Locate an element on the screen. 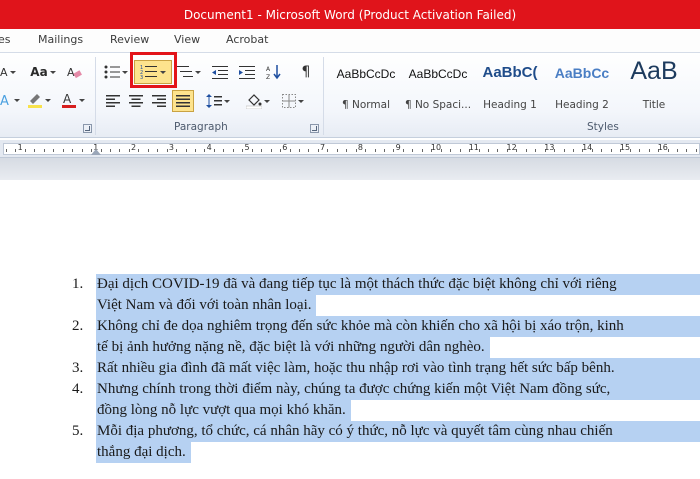 This screenshot has width=700, height=479. shrink-font-button: A is located at coordinates (8, 72).